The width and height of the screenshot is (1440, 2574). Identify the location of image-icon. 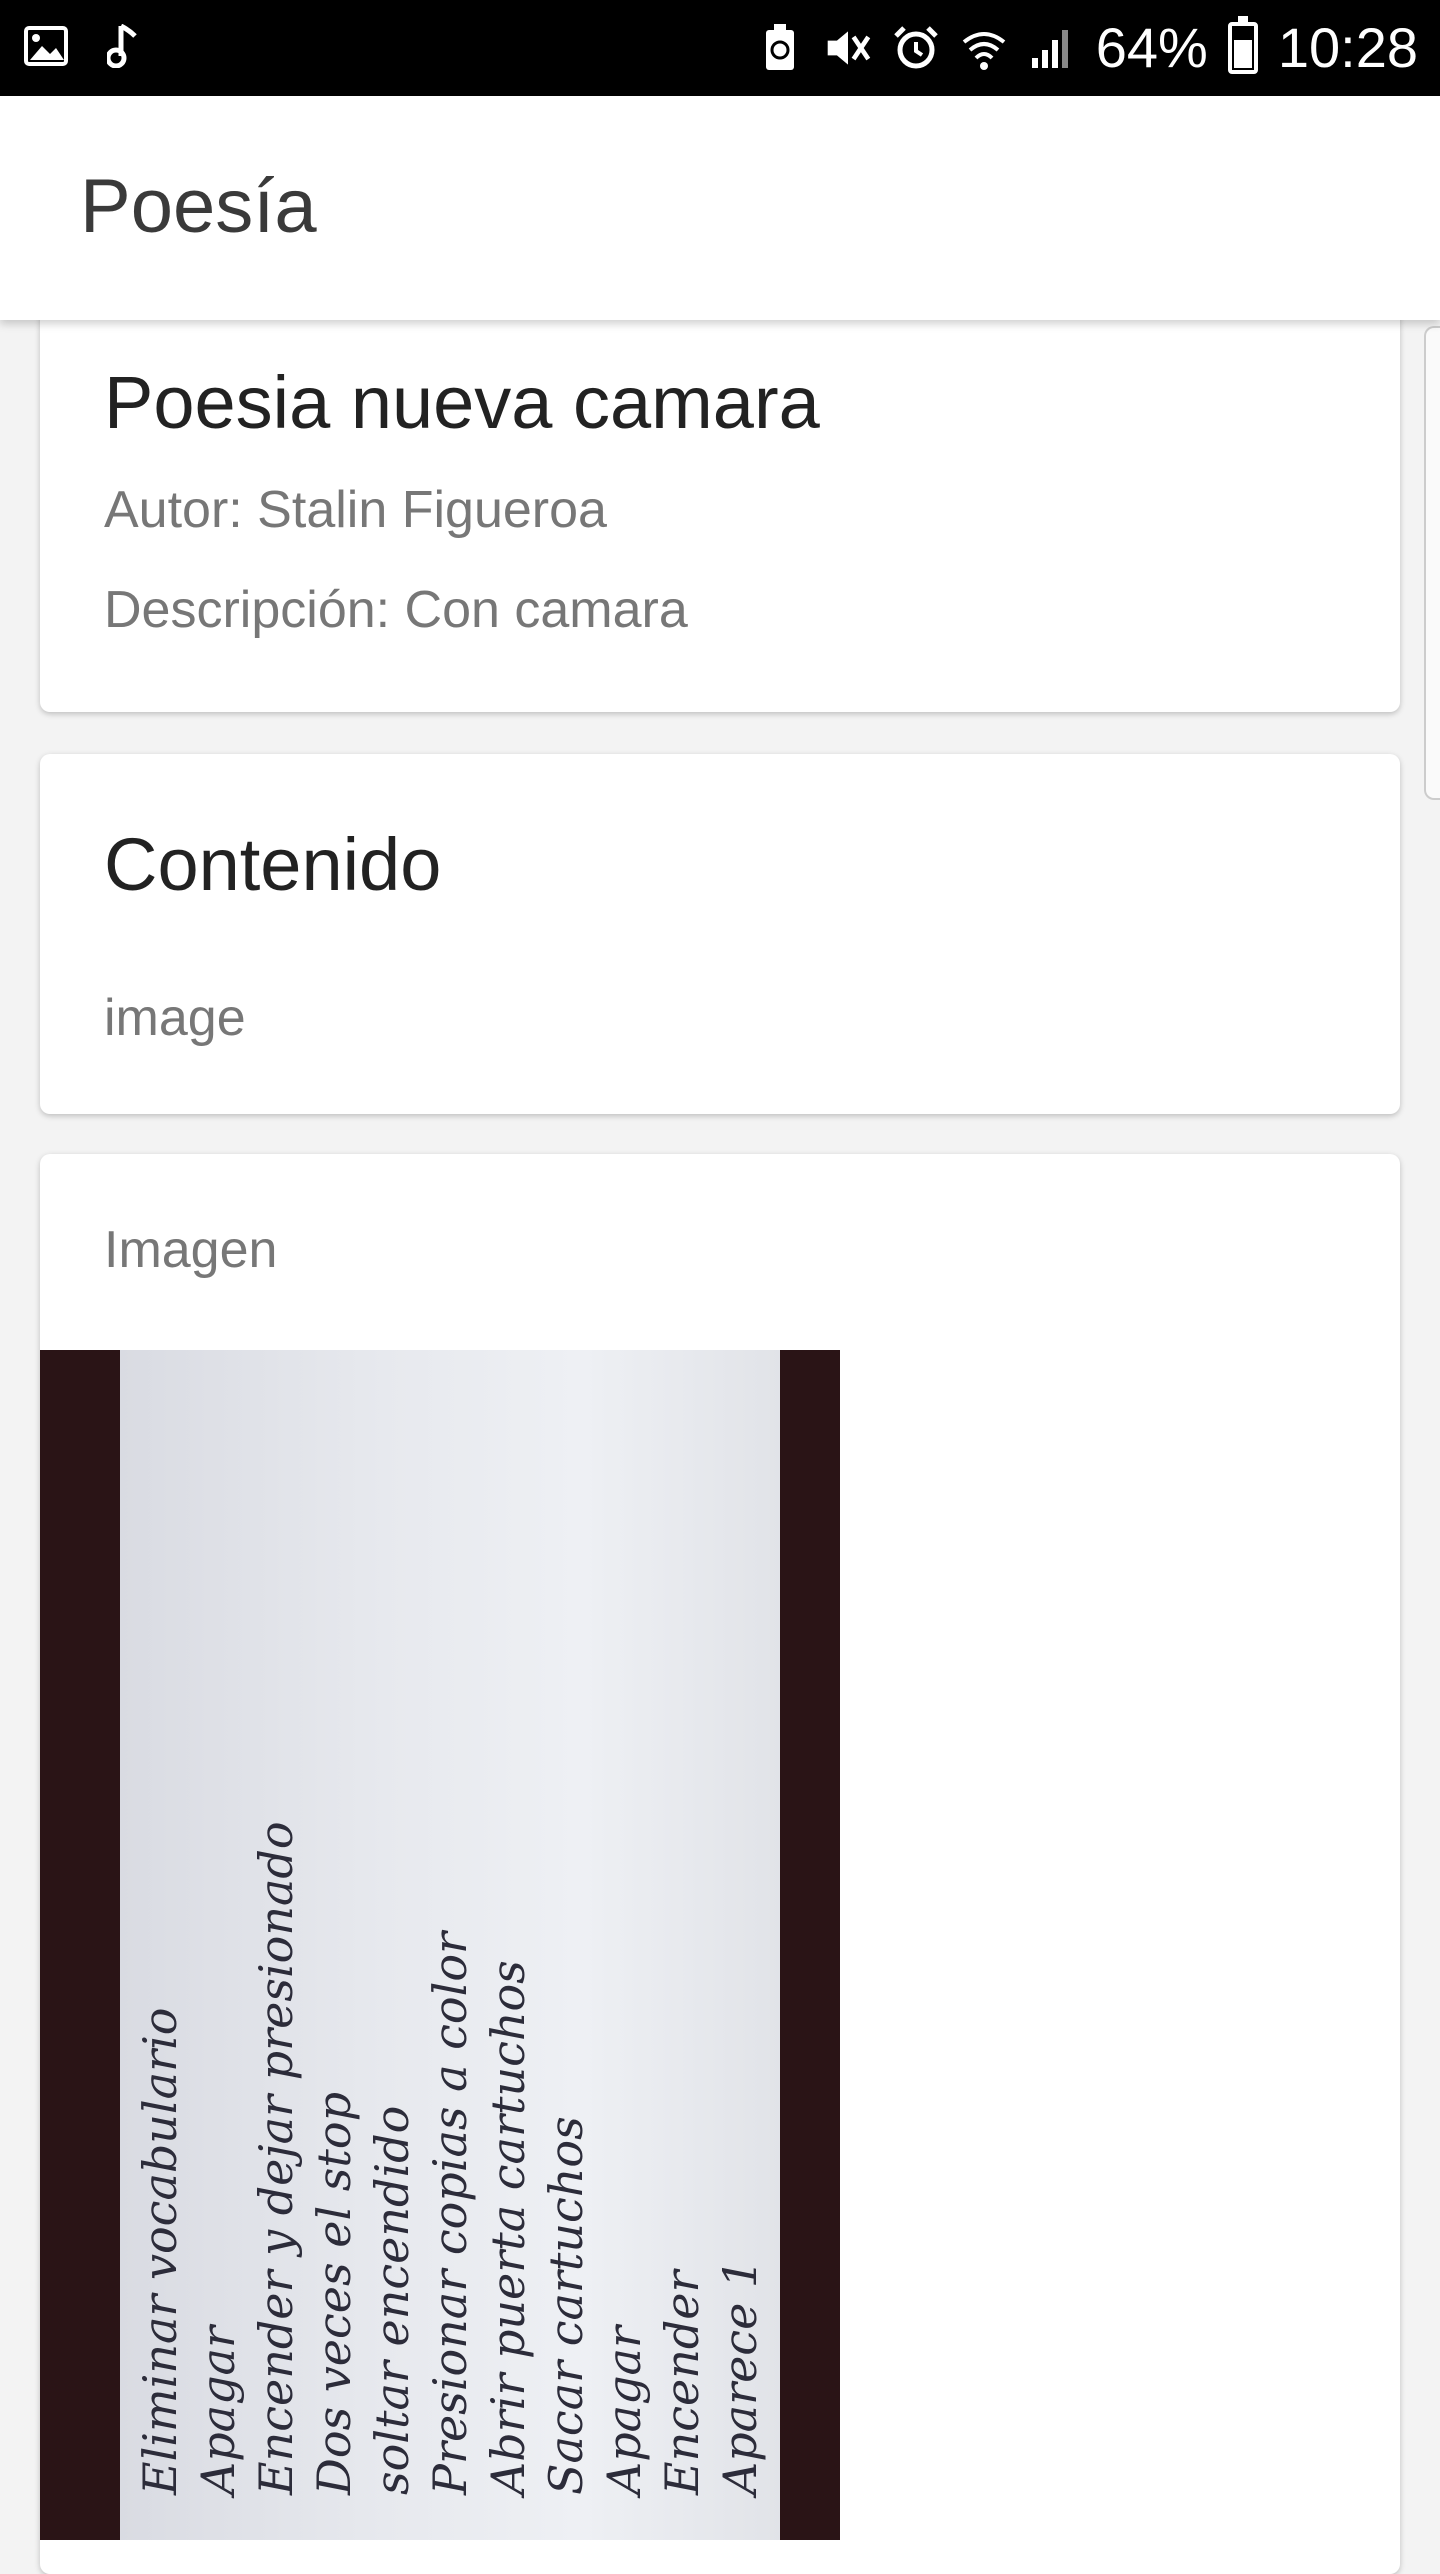
(46, 46).